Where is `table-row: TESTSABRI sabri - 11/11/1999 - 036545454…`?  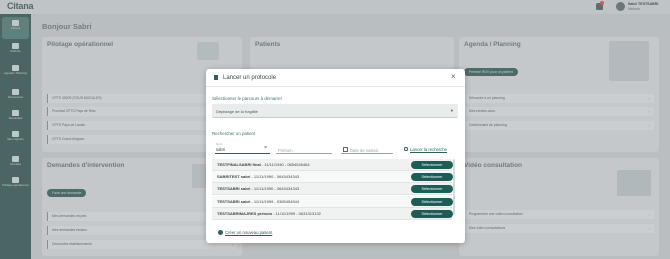 table-row: TESTSABRI sabri - 11/11/1999 - 036545454… is located at coordinates (332, 202).